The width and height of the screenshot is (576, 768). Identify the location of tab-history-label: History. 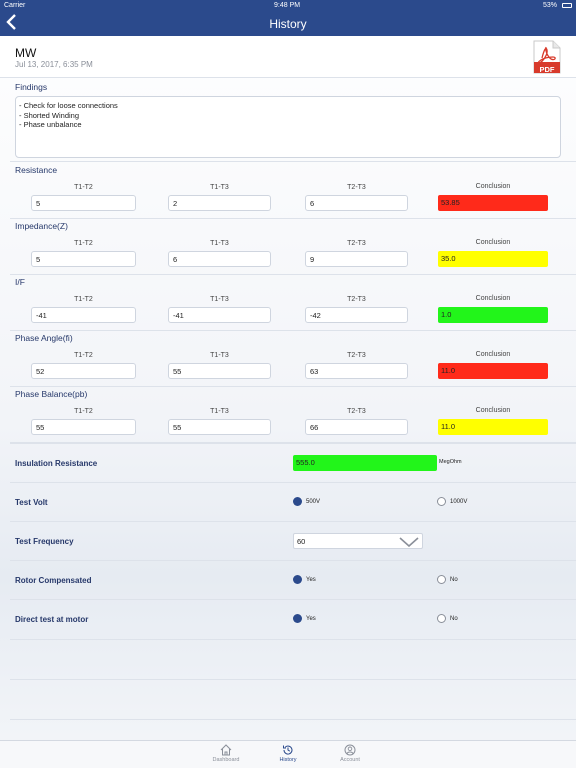
(288, 760).